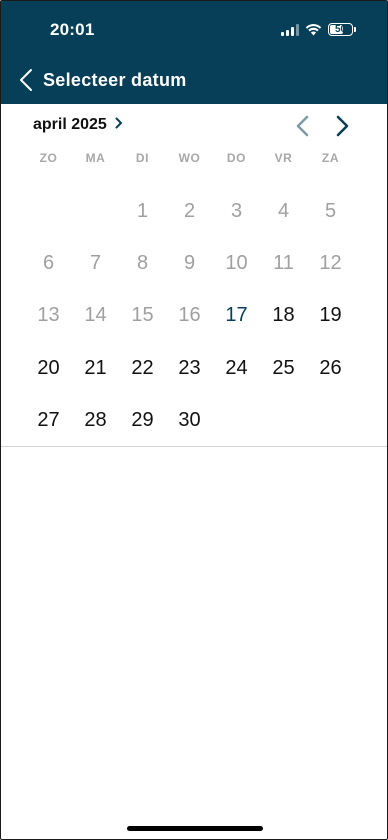 Image resolution: width=388 pixels, height=840 pixels. I want to click on month-year-label: april 2025, so click(70, 124).